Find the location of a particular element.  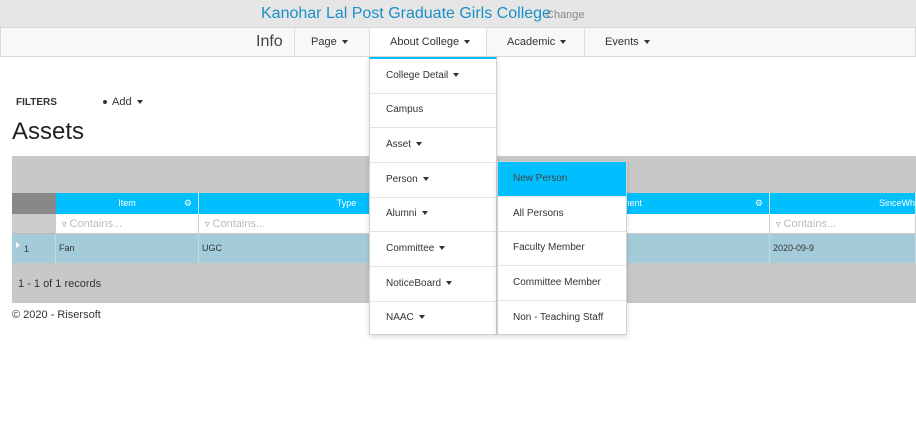

submenu-item-all-persons: All Persons is located at coordinates (562, 214).